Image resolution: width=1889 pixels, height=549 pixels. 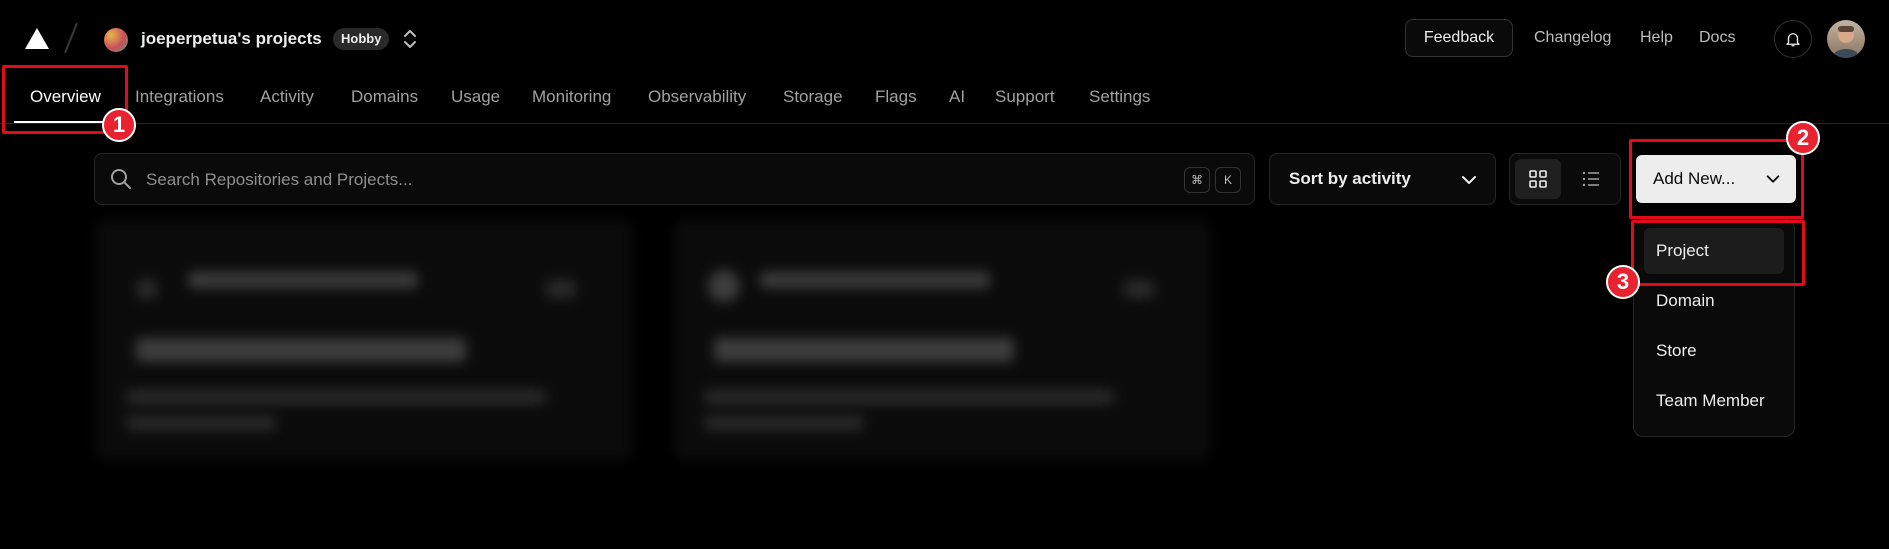 I want to click on team-switcher-icon, so click(x=410, y=39).